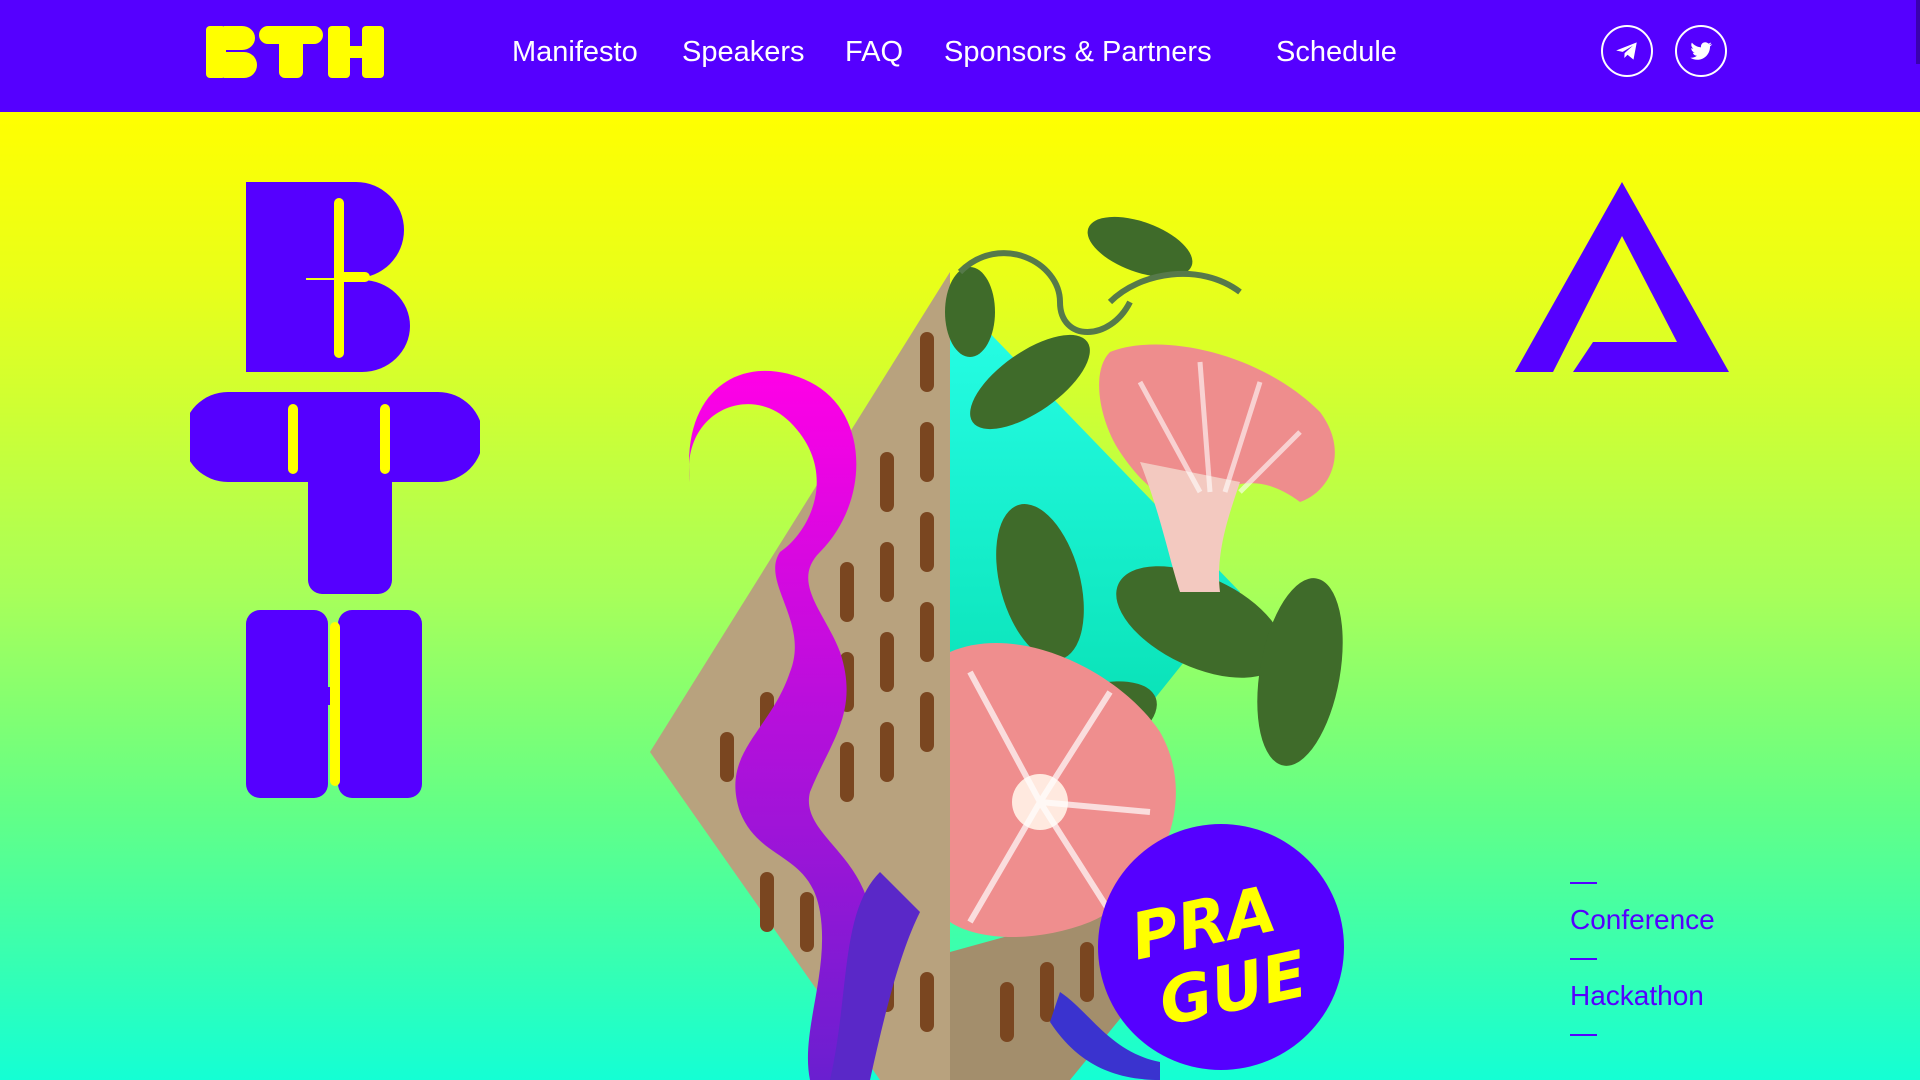 The width and height of the screenshot is (1920, 1080). Describe the element at coordinates (874, 52) in the screenshot. I see `nav-faq: FAQ` at that location.